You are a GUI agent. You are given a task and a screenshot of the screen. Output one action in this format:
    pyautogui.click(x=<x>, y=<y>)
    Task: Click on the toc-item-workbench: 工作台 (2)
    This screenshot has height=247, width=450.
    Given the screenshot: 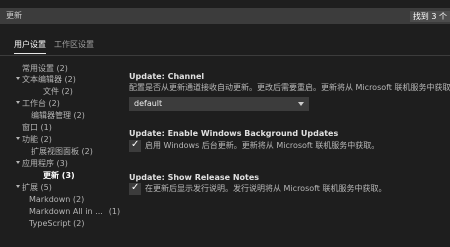 What is the action you would take?
    pyautogui.click(x=38, y=103)
    